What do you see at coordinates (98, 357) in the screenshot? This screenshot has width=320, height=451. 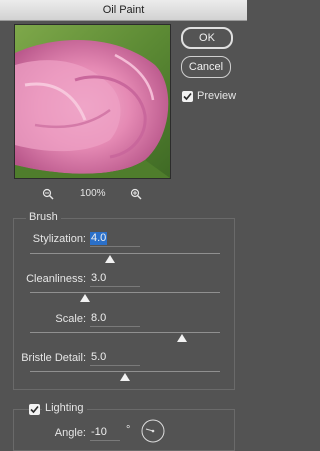 I see `bristle-detail-value: 5.0` at bounding box center [98, 357].